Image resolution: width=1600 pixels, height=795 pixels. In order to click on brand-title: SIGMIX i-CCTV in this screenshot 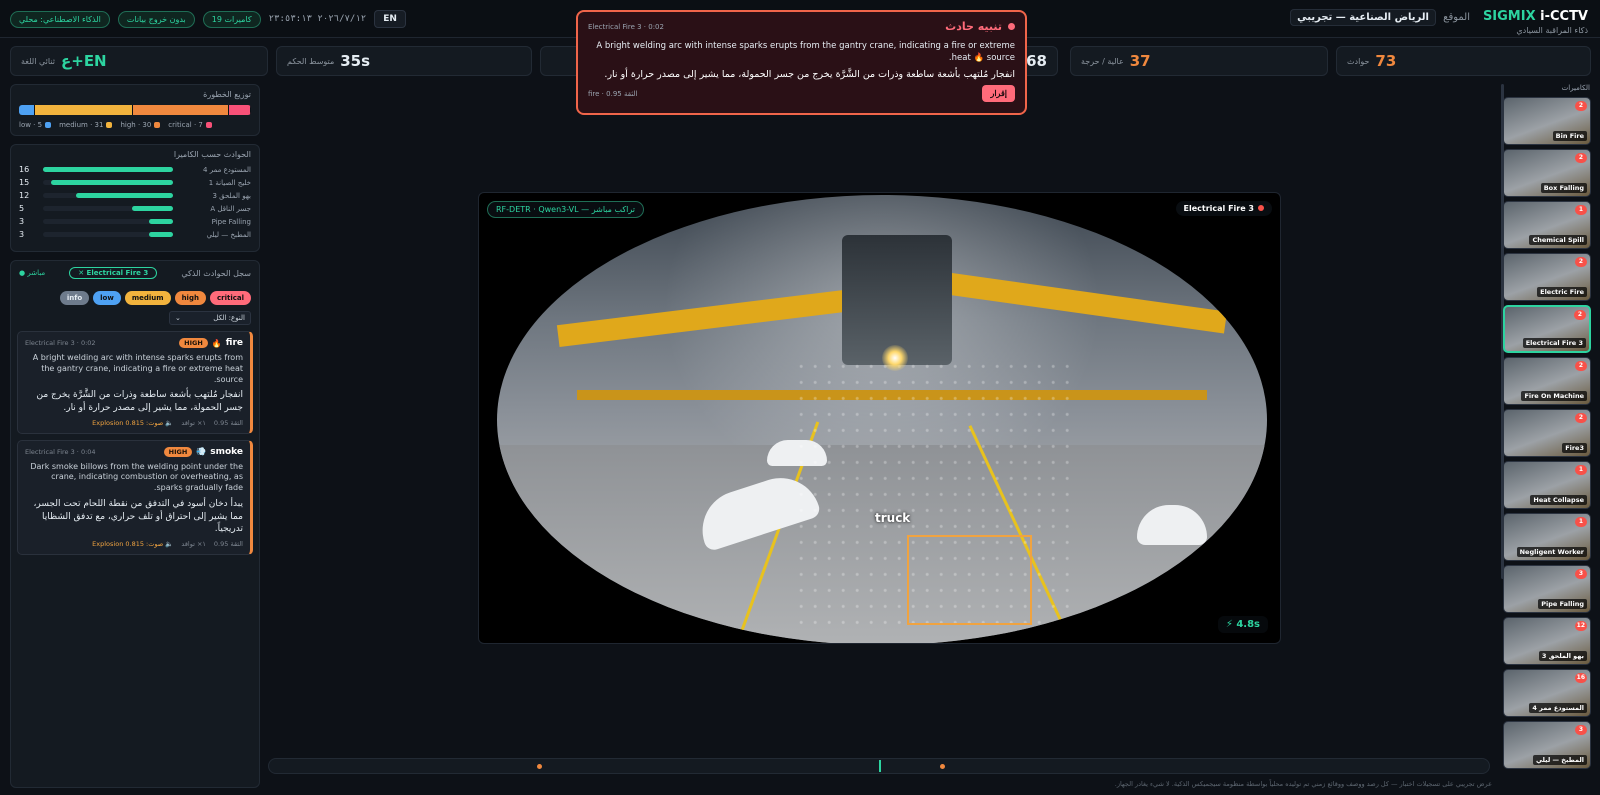, I will do `click(1535, 16)`.